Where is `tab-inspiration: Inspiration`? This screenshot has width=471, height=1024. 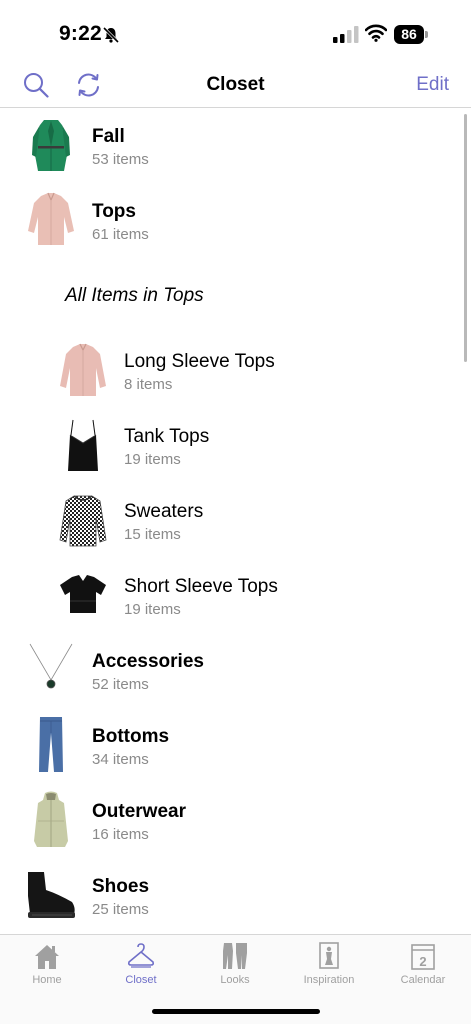 tab-inspiration: Inspiration is located at coordinates (329, 965).